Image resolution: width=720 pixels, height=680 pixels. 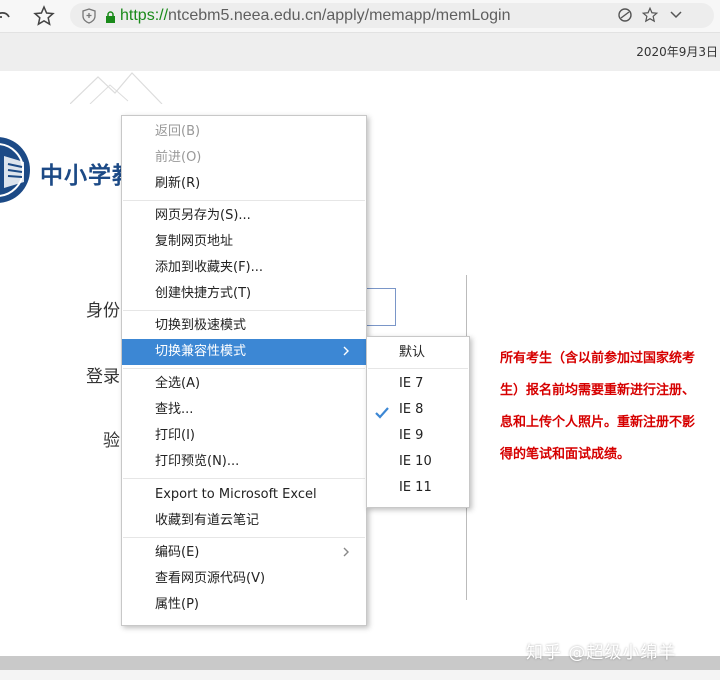 What do you see at coordinates (244, 495) in the screenshot?
I see `menu-item-export-excel: Export to Microsoft Excel` at bounding box center [244, 495].